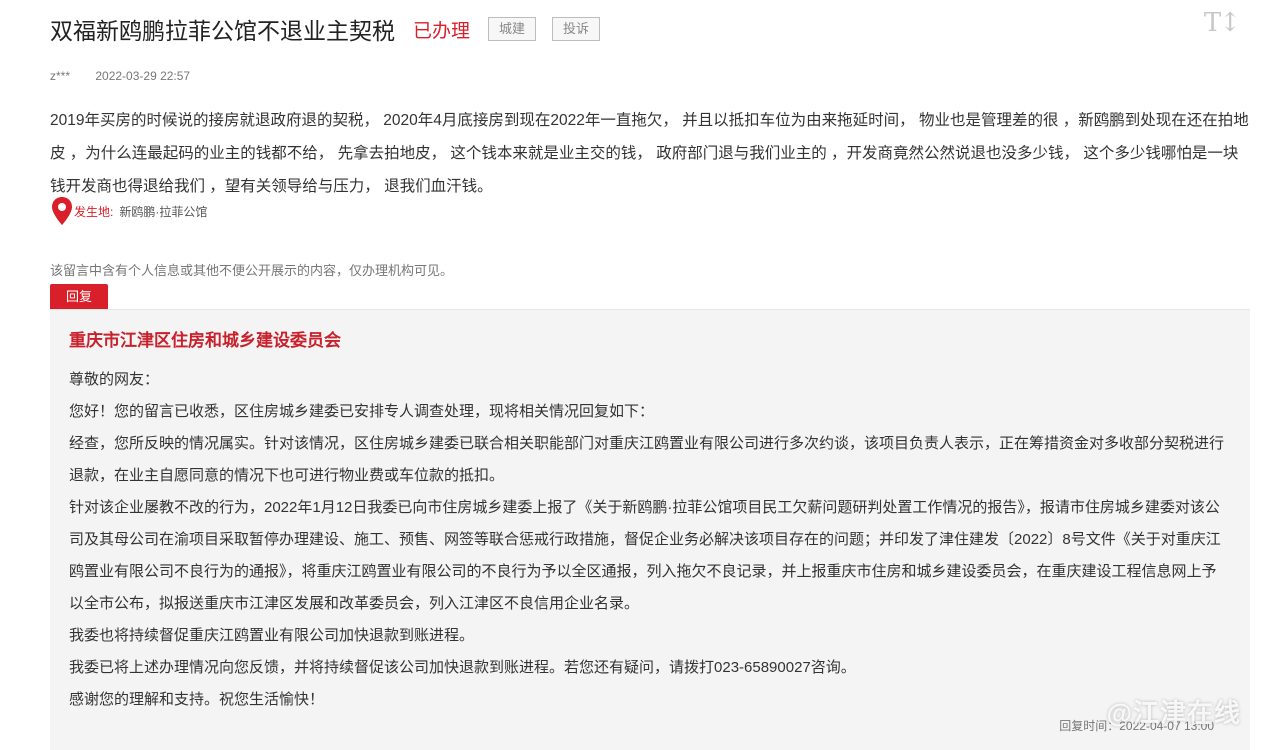 This screenshot has width=1263, height=750. I want to click on font-size-icon: T↕, so click(1222, 23).